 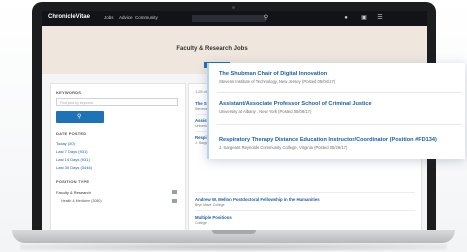 I want to click on user-icon: ●, so click(x=346, y=18).